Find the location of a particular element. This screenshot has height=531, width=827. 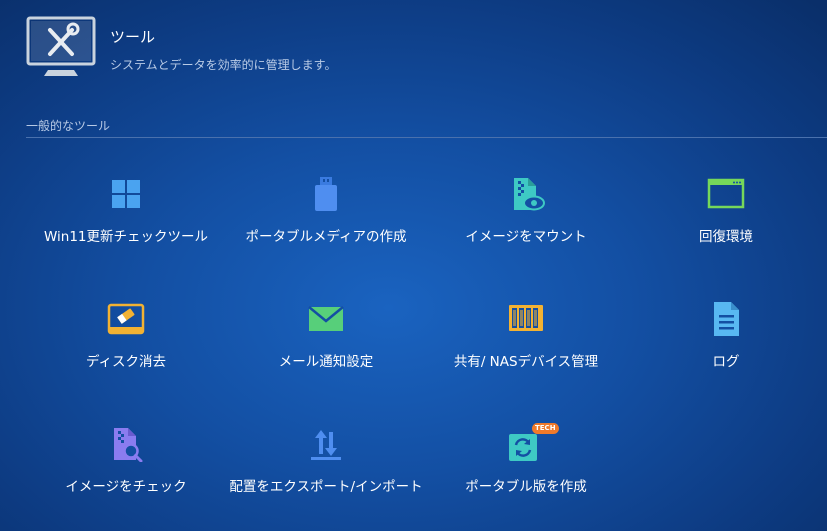

tool-create-portable-media: ポータブルメディアの作成 is located at coordinates (326, 216).